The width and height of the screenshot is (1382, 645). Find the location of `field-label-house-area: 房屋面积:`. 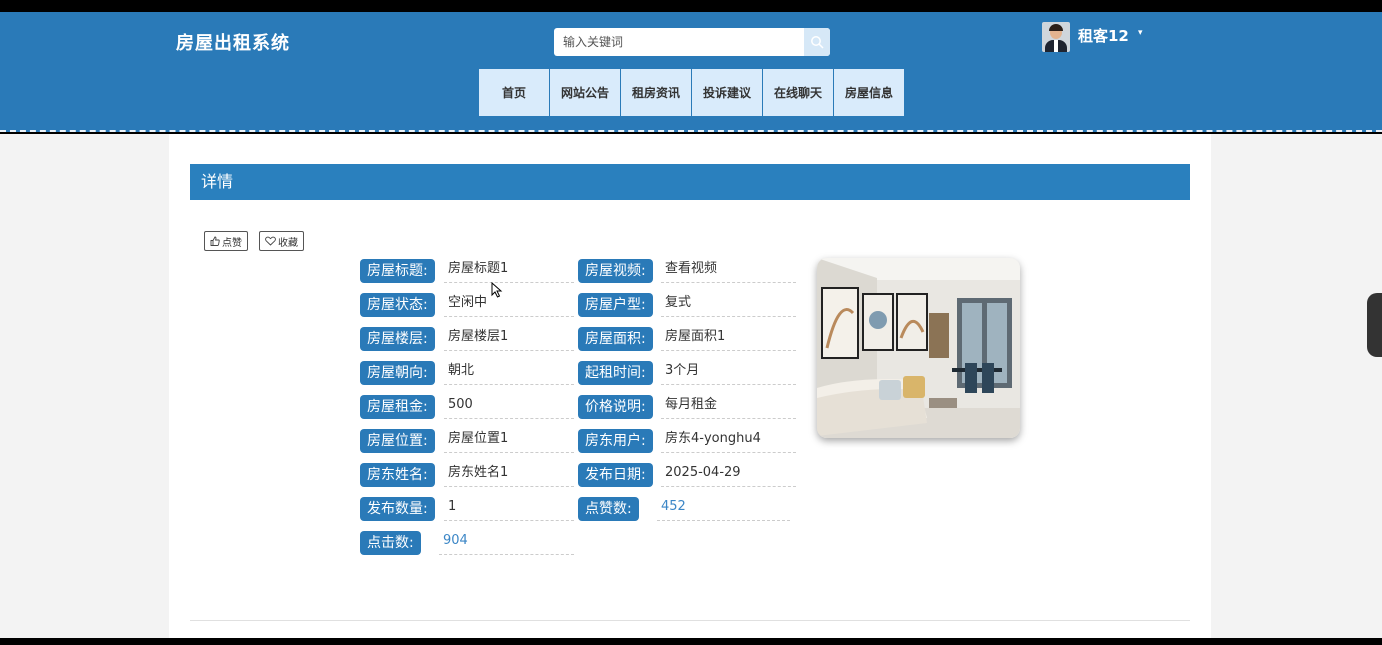

field-label-house-area: 房屋面积: is located at coordinates (615, 339).